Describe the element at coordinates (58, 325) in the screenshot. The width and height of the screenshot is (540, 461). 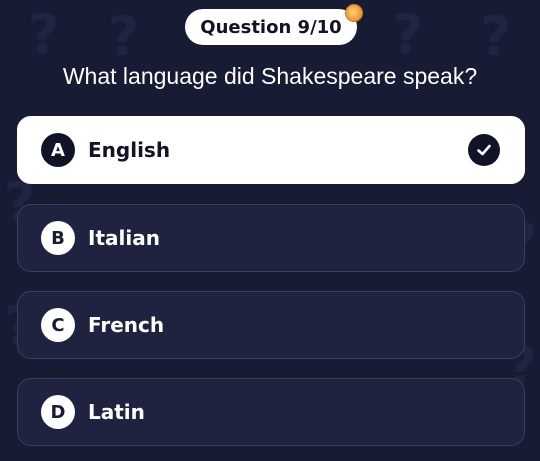
I see `option-letter: C` at that location.